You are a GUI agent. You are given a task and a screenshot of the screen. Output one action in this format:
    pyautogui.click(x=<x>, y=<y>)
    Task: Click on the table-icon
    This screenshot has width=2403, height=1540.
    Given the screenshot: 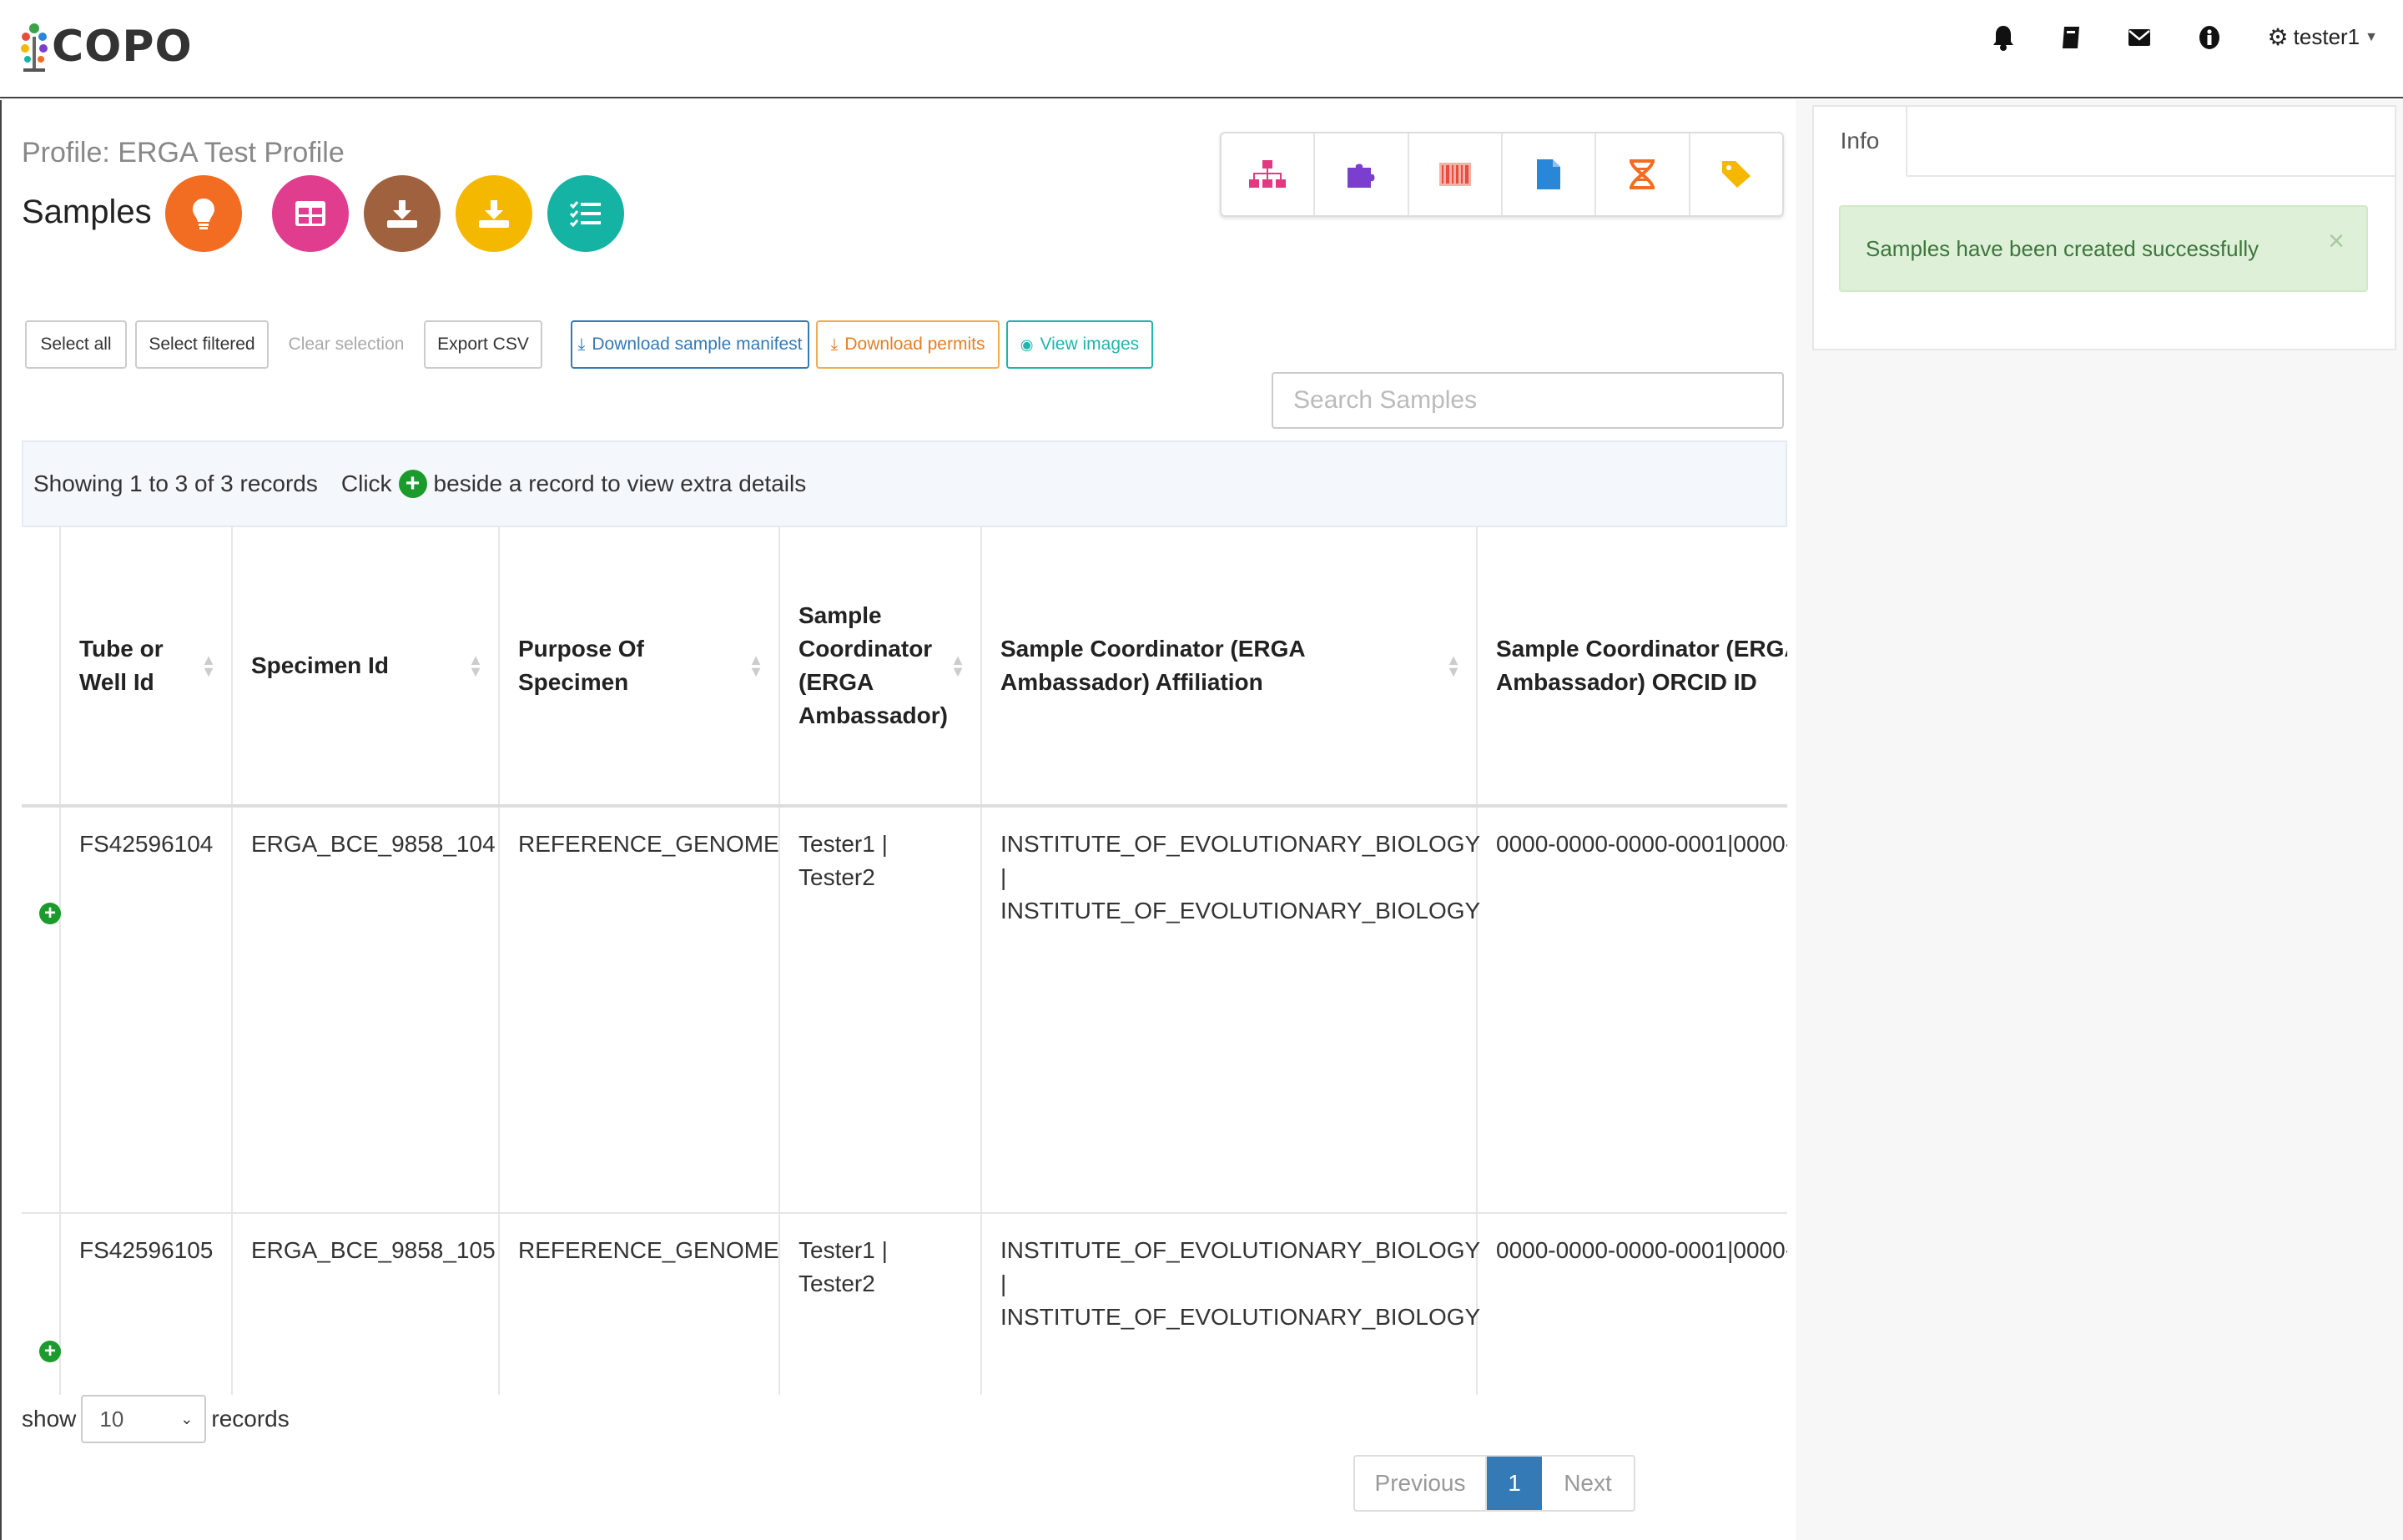 What is the action you would take?
    pyautogui.click(x=310, y=213)
    